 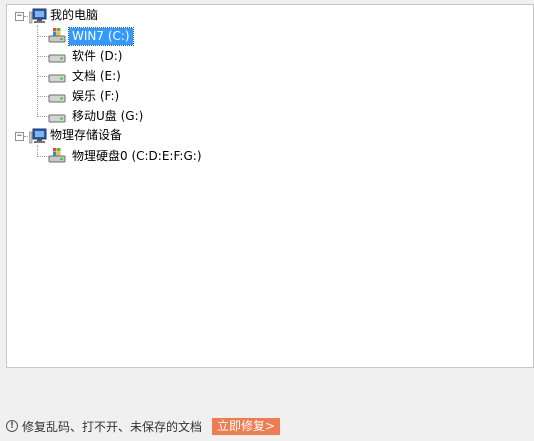 I want to click on tree-item-drive-e: 文档 (E:), so click(x=96, y=76).